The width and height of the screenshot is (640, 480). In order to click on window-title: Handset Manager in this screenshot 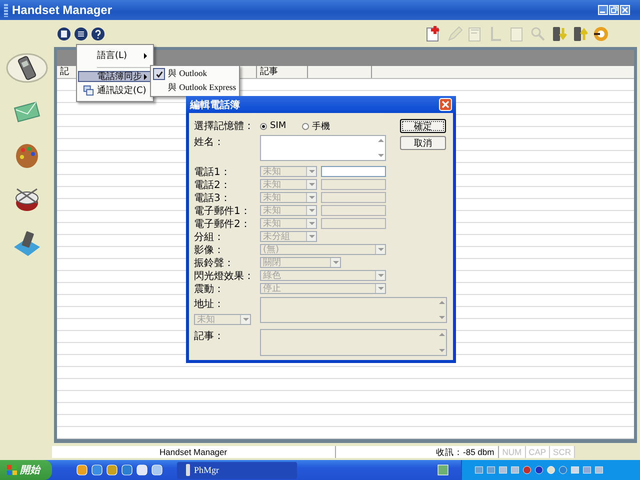, I will do `click(63, 10)`.